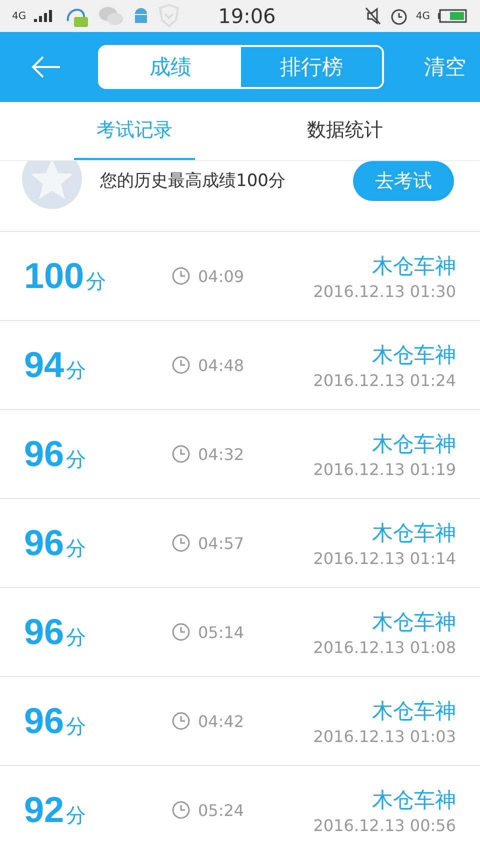  I want to click on exam-date: 2016.12.13 01:08, so click(384, 647).